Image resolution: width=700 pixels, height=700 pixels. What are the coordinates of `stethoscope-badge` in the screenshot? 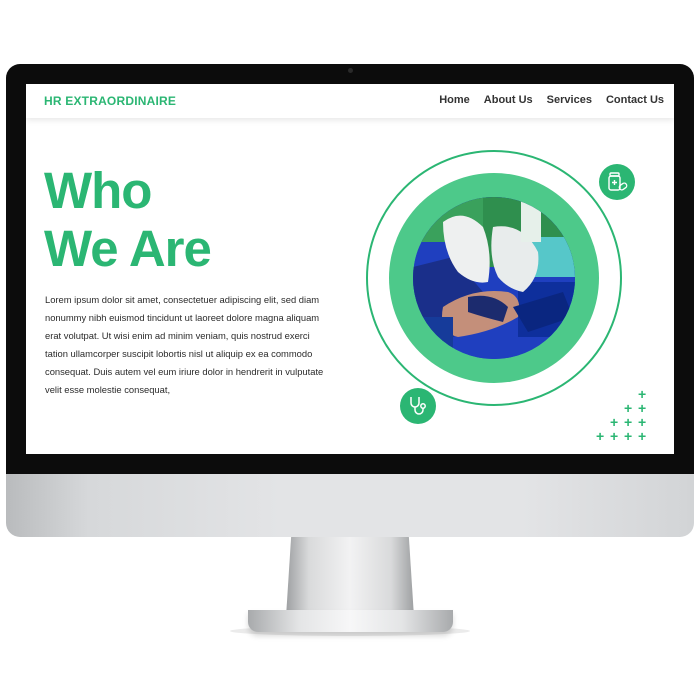 It's located at (418, 406).